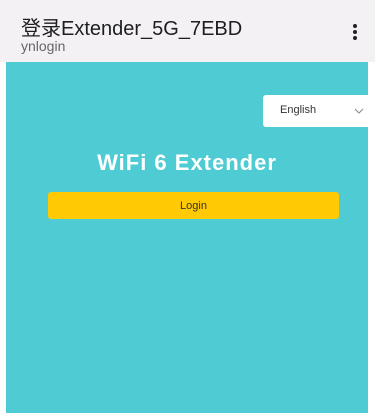 The image size is (375, 413). What do you see at coordinates (132, 29) in the screenshot?
I see `page-title: 登录Extender_5G_7EBD` at bounding box center [132, 29].